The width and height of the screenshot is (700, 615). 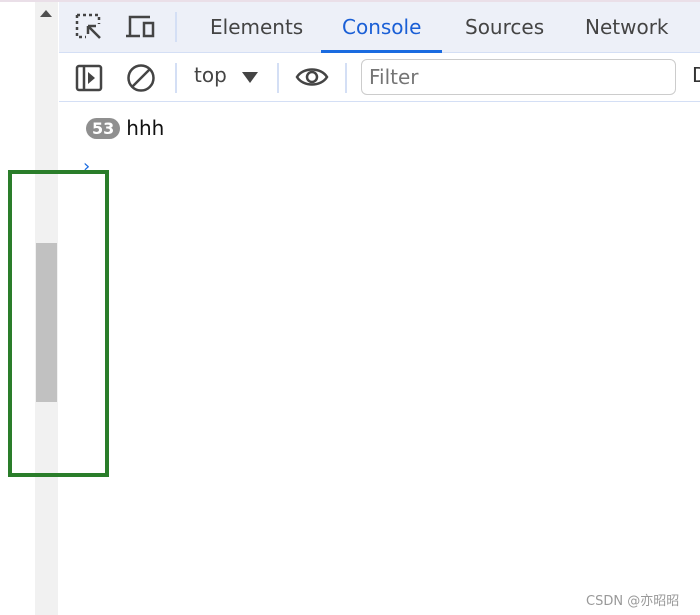 What do you see at coordinates (210, 75) in the screenshot?
I see `context-selector: top` at bounding box center [210, 75].